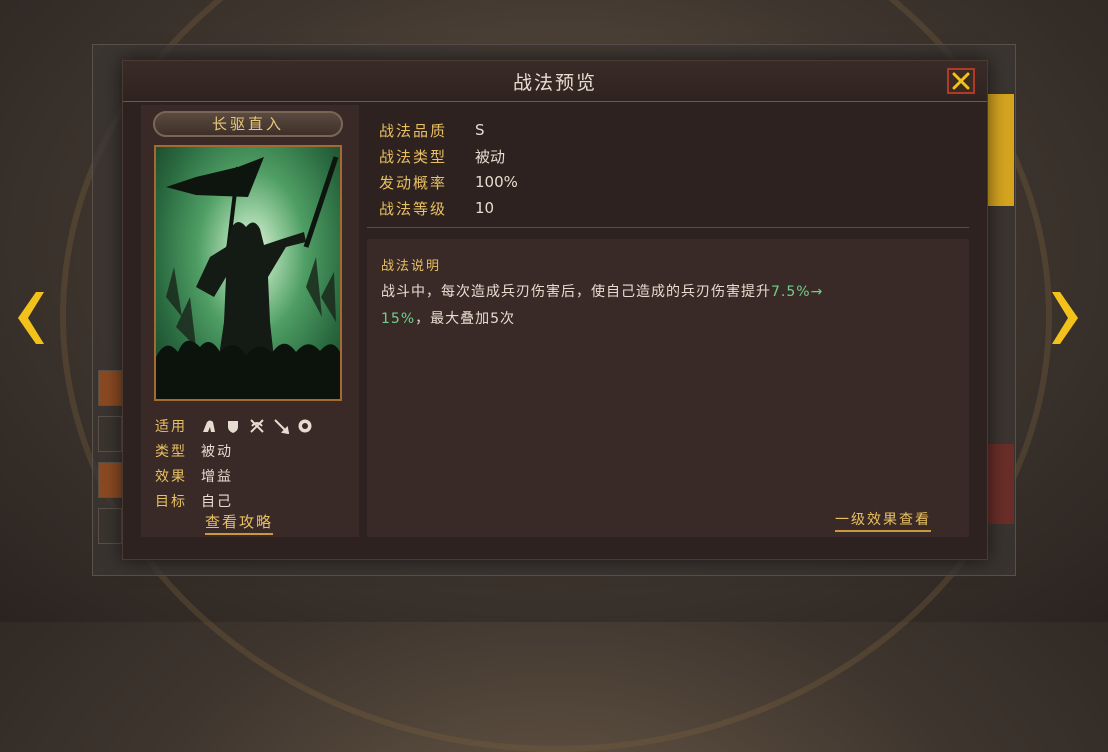 Image resolution: width=1108 pixels, height=752 pixels. I want to click on description-text-part: 战斗中，每次造成兵刃伤害后，使自己造成的兵刃伤害提升, so click(576, 292).